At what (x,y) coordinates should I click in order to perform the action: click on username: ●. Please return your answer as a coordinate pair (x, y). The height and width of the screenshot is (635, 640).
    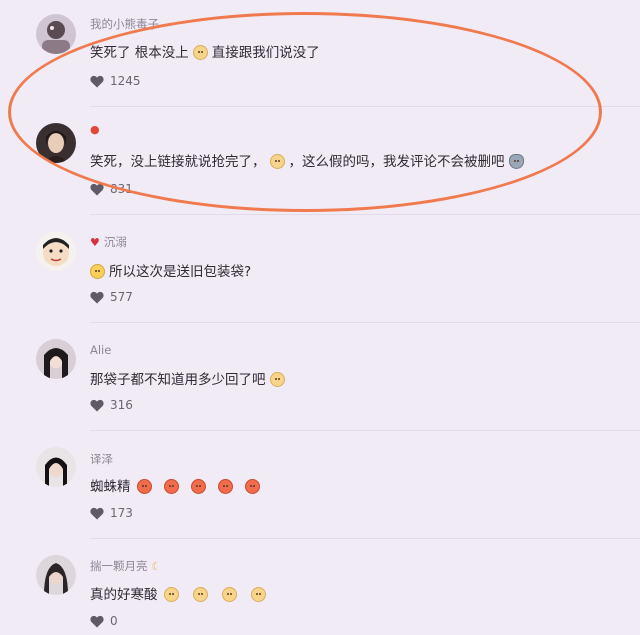
    Looking at the image, I should click on (97, 129).